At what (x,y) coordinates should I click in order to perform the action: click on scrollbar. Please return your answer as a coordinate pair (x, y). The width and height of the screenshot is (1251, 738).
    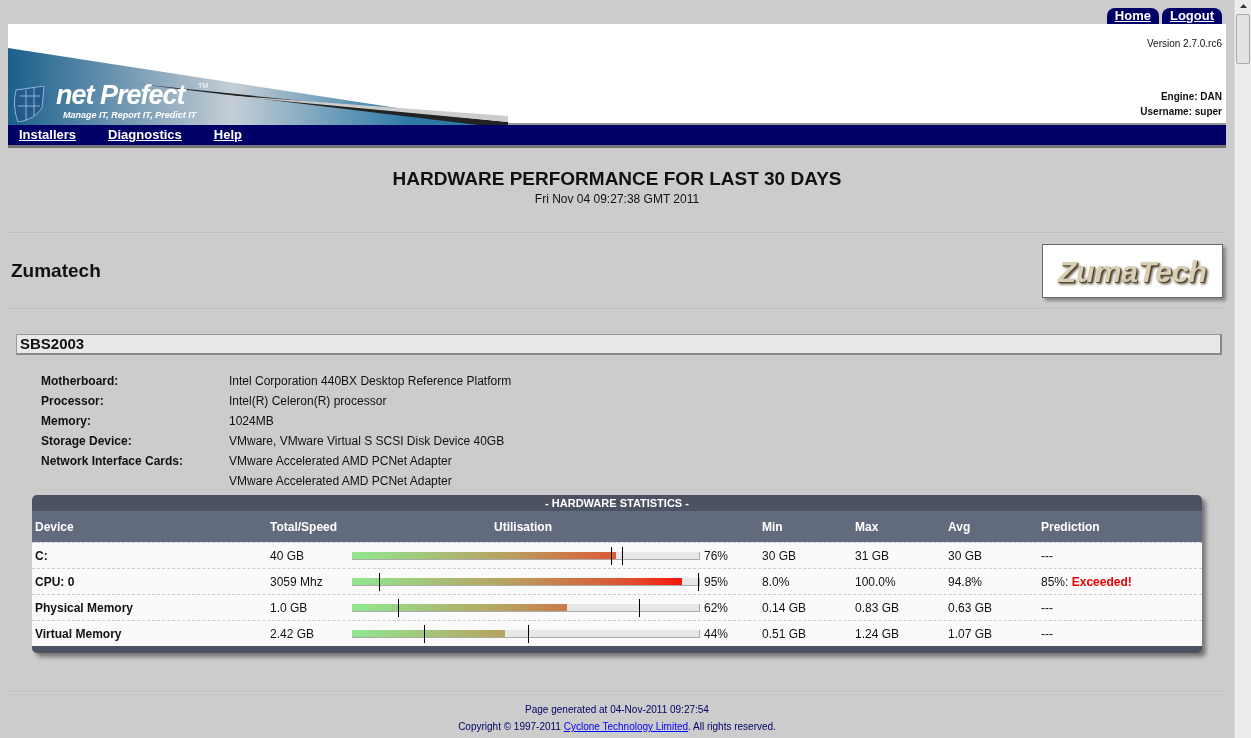
    Looking at the image, I should click on (1242, 369).